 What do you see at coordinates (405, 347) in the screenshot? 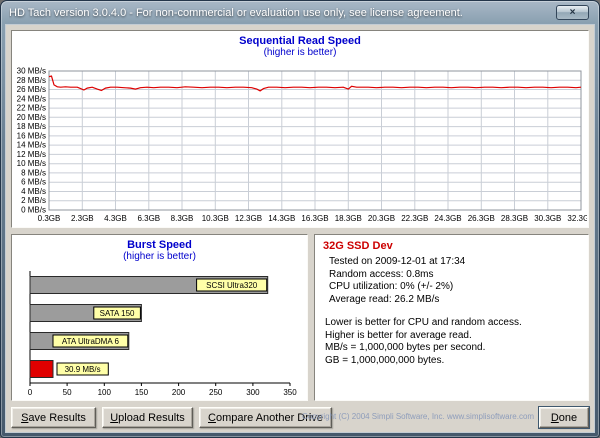
I see `note-mbs-definition: MB/s = 1,000,000 bytes per second.` at bounding box center [405, 347].